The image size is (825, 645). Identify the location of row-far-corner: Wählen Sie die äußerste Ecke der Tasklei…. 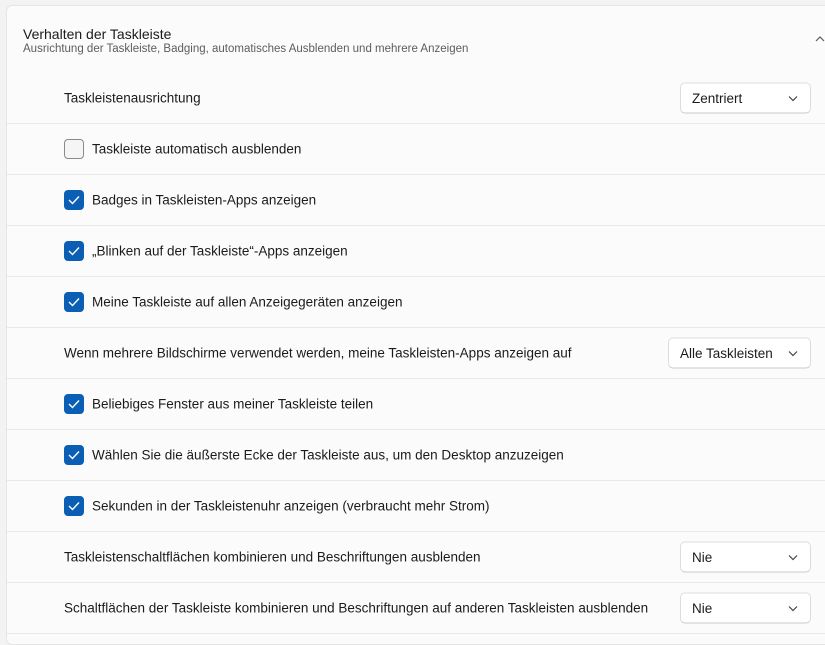
(416, 455).